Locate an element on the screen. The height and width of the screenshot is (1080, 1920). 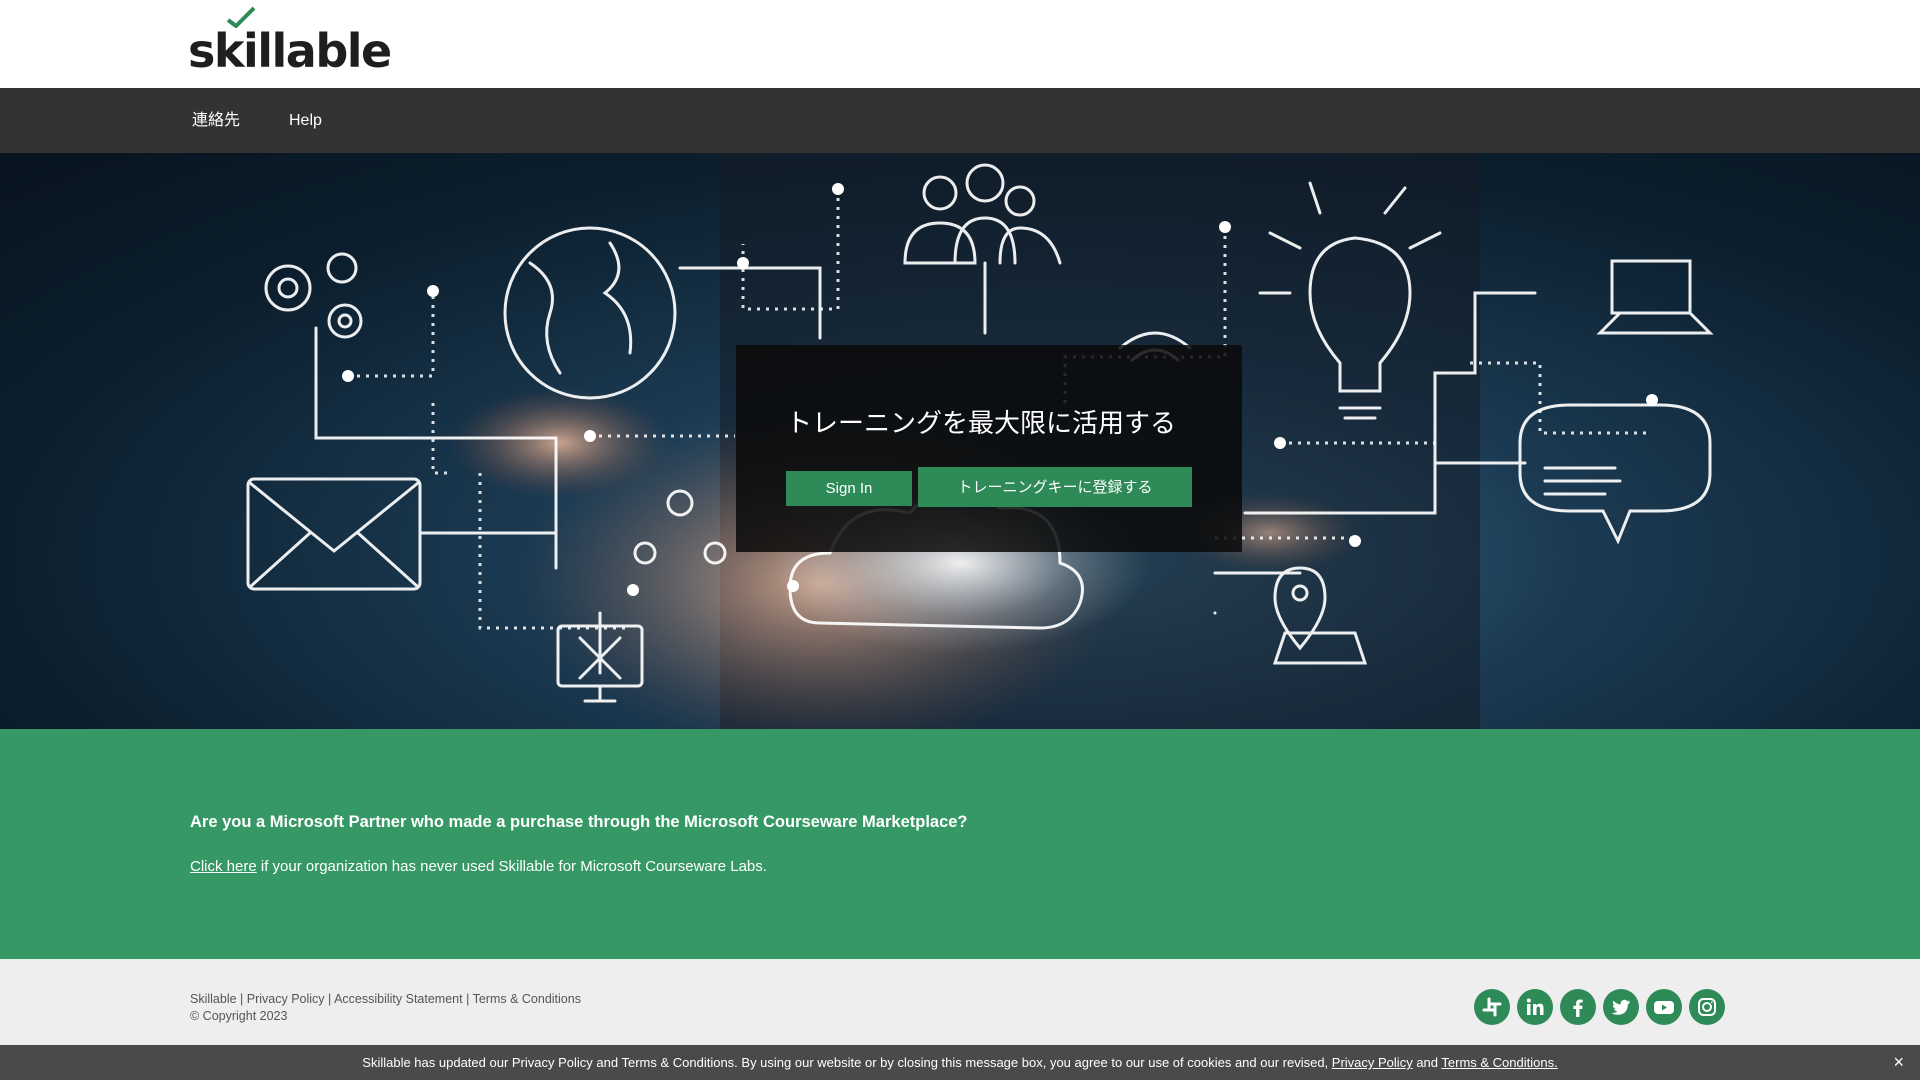
main-nav: 連絡先 Help is located at coordinates (960, 120).